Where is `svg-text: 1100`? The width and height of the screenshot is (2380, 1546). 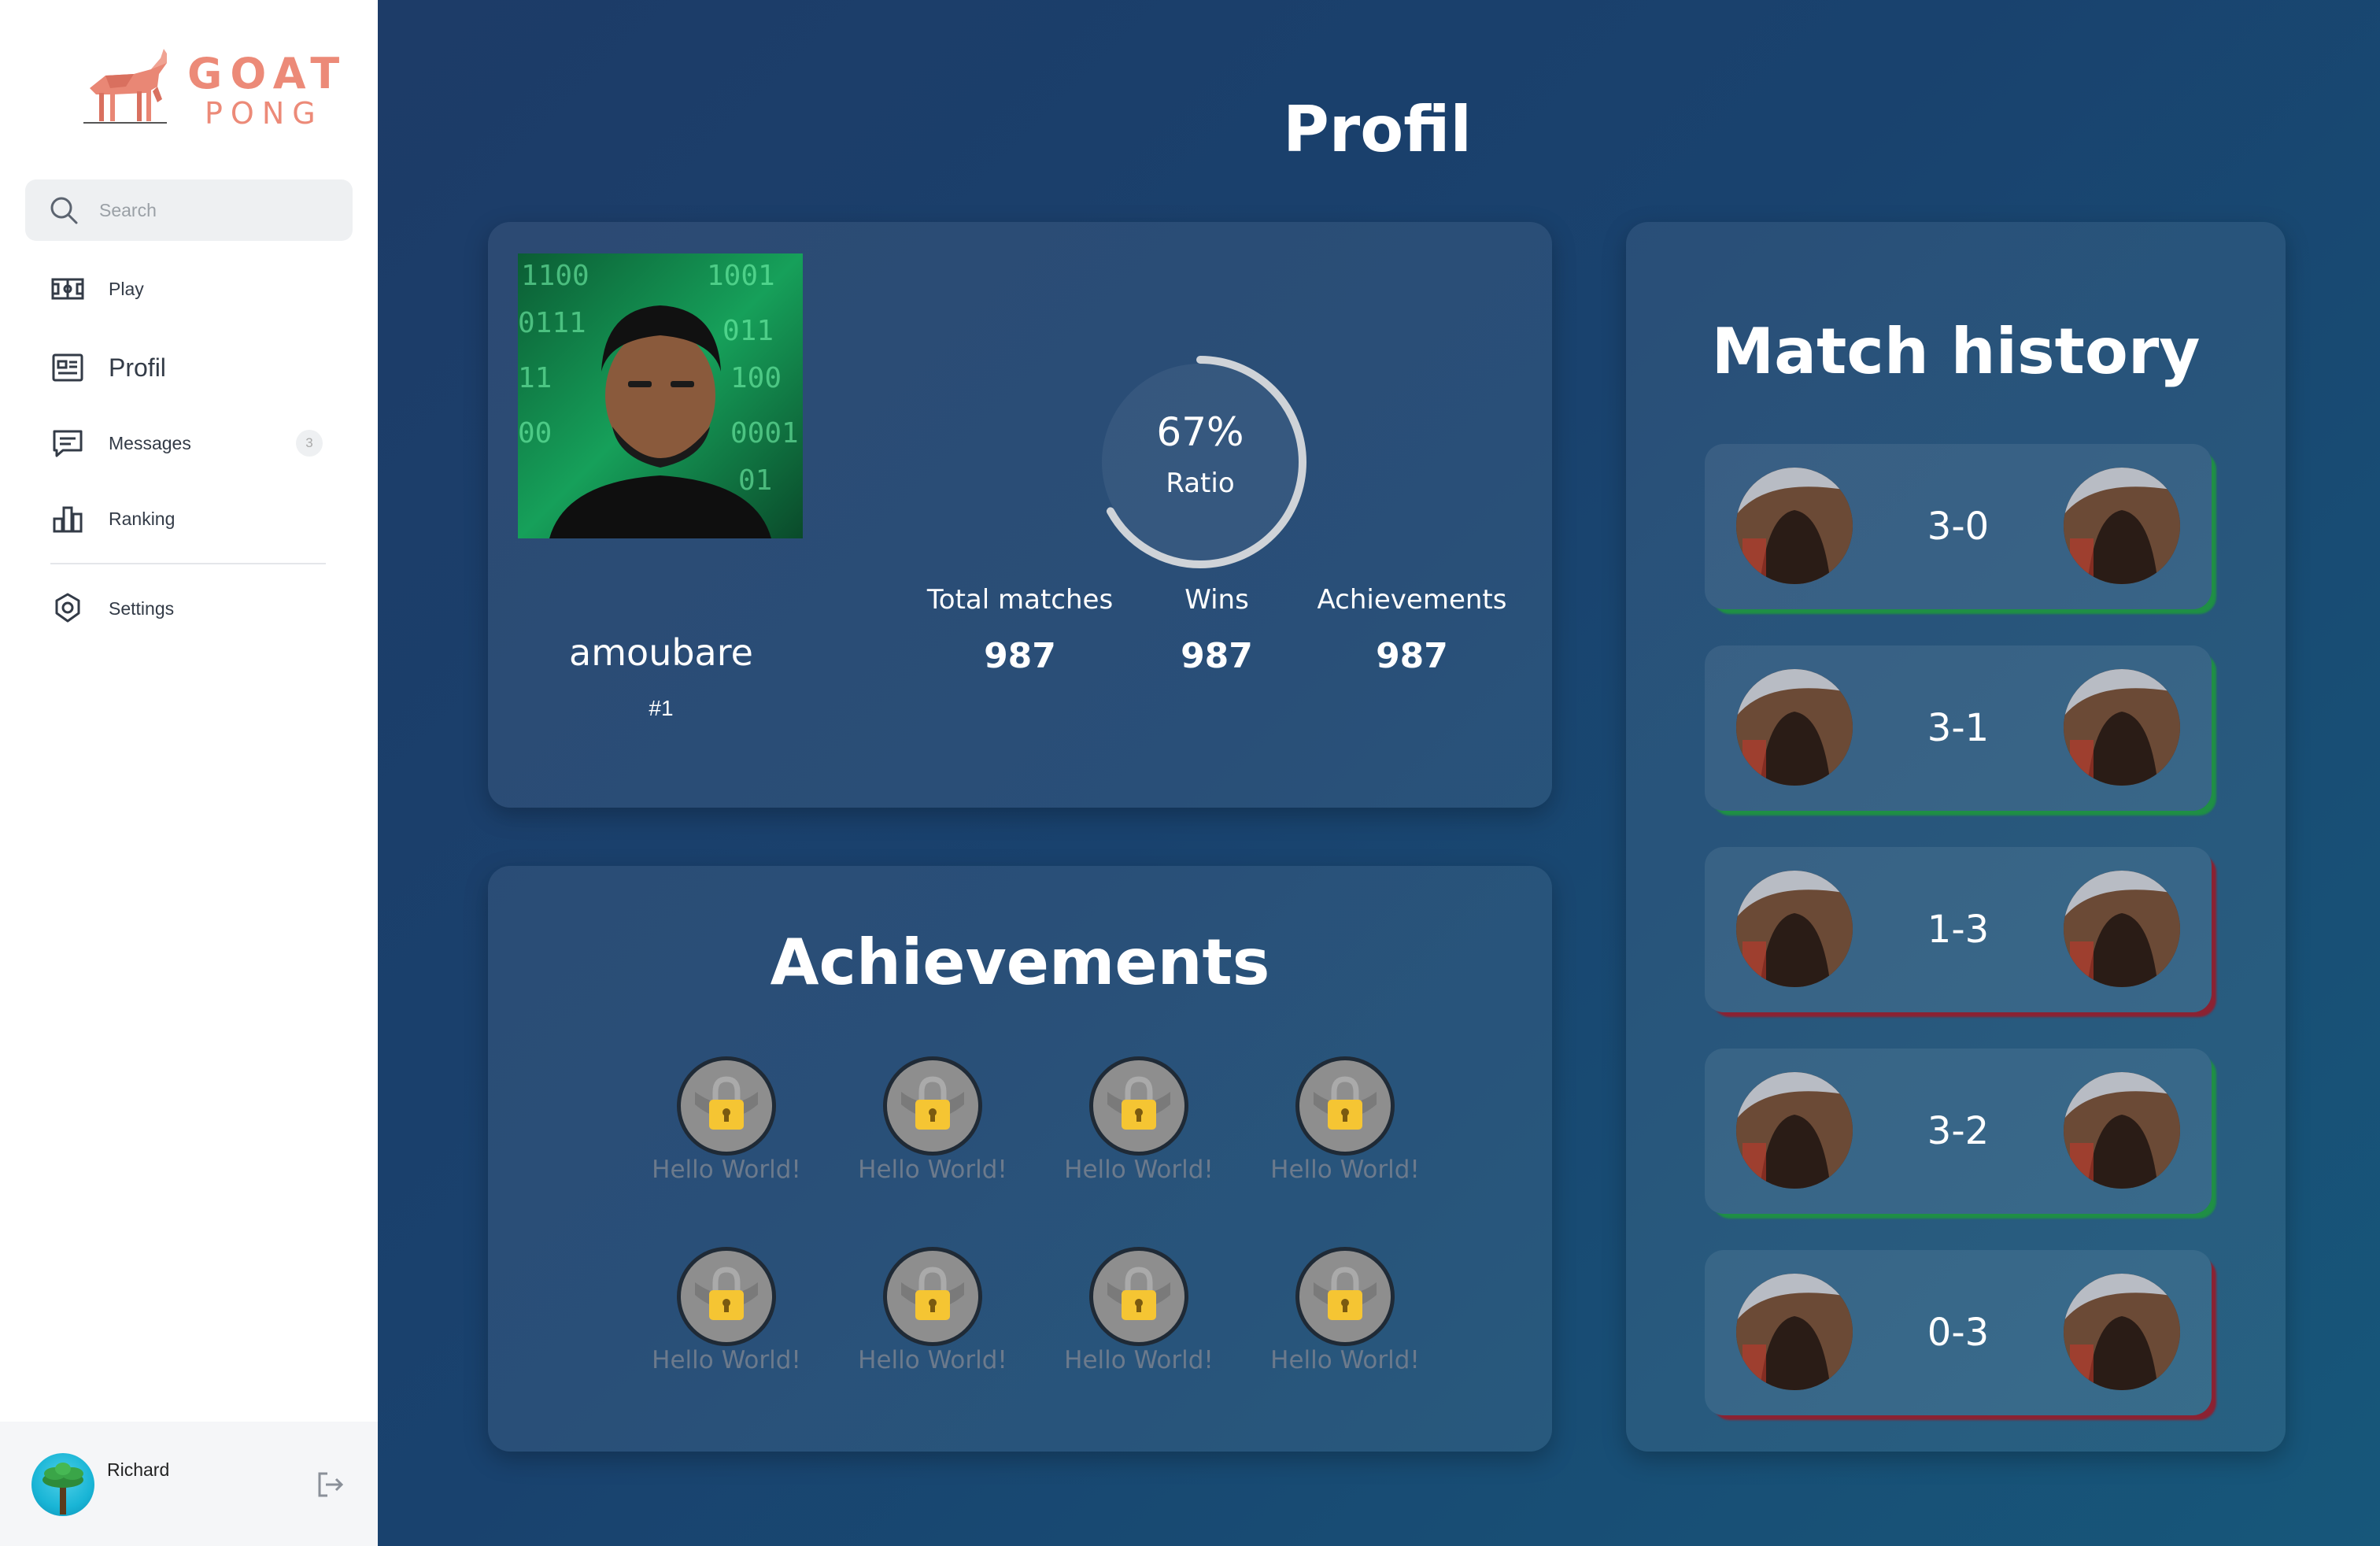
svg-text: 1100 is located at coordinates (555, 276).